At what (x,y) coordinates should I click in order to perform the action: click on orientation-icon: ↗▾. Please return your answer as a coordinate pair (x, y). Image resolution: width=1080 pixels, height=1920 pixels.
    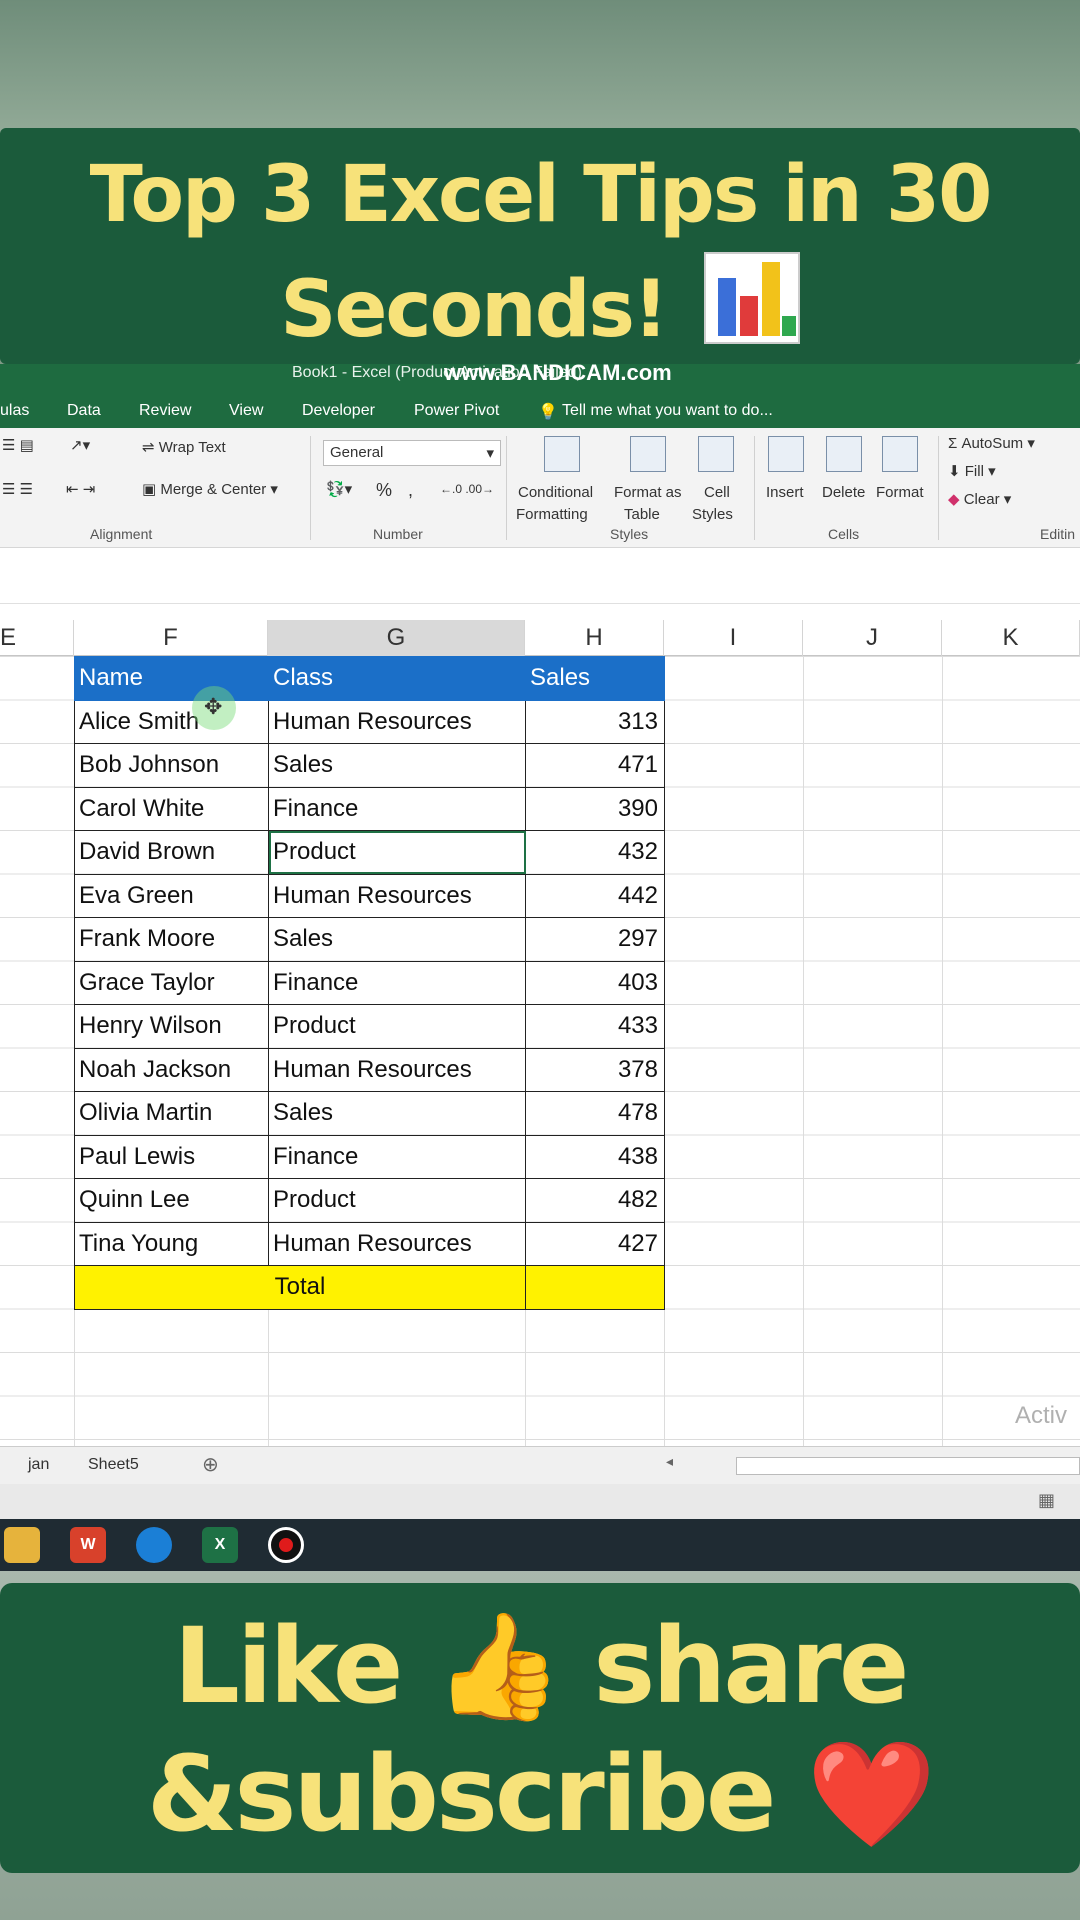
    Looking at the image, I should click on (80, 445).